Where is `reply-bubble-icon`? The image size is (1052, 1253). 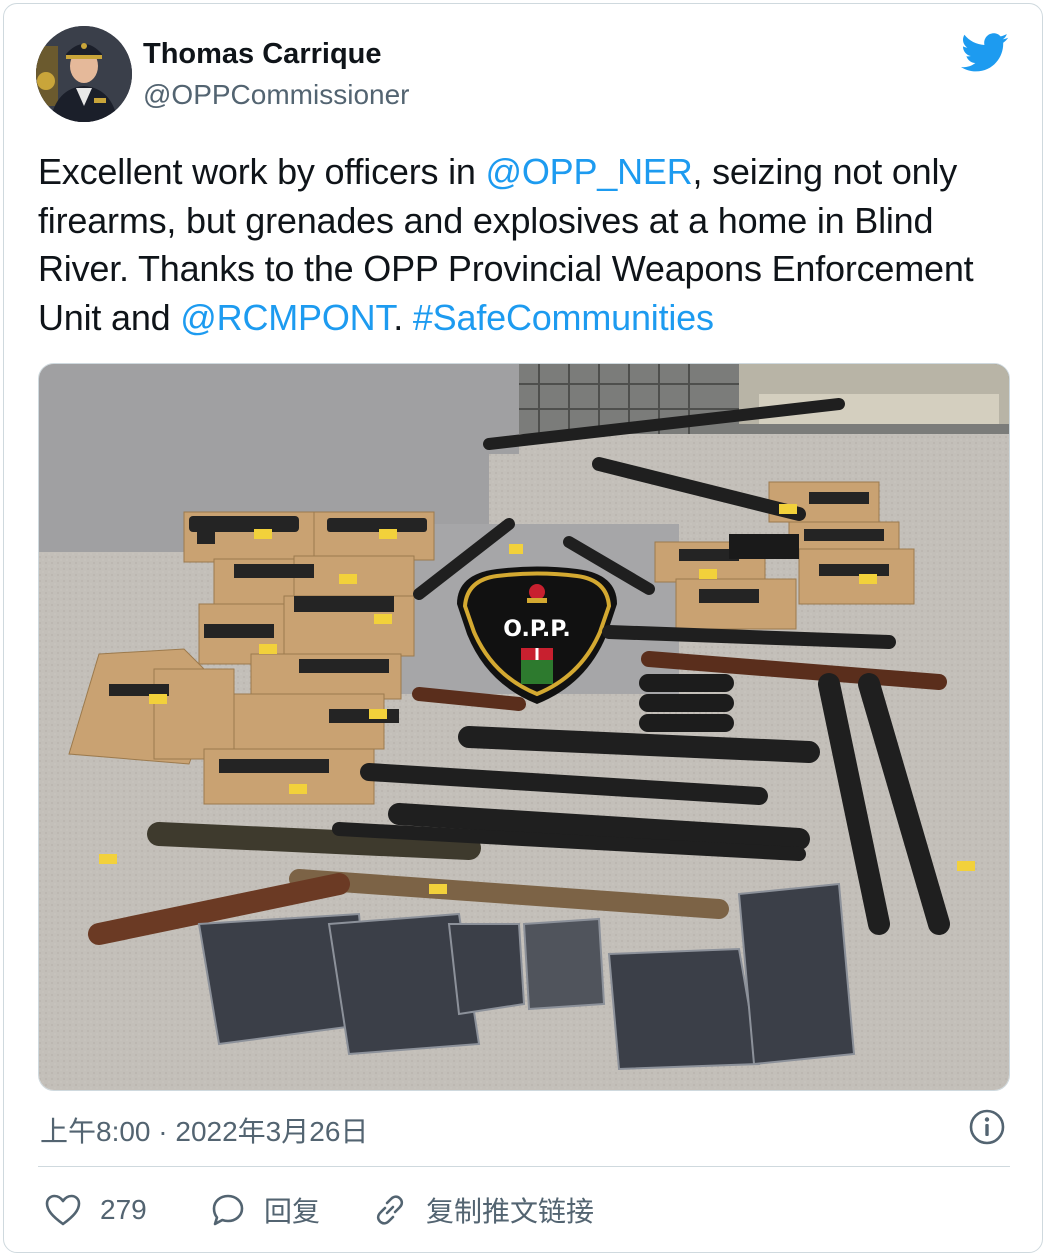
reply-bubble-icon is located at coordinates (228, 1210).